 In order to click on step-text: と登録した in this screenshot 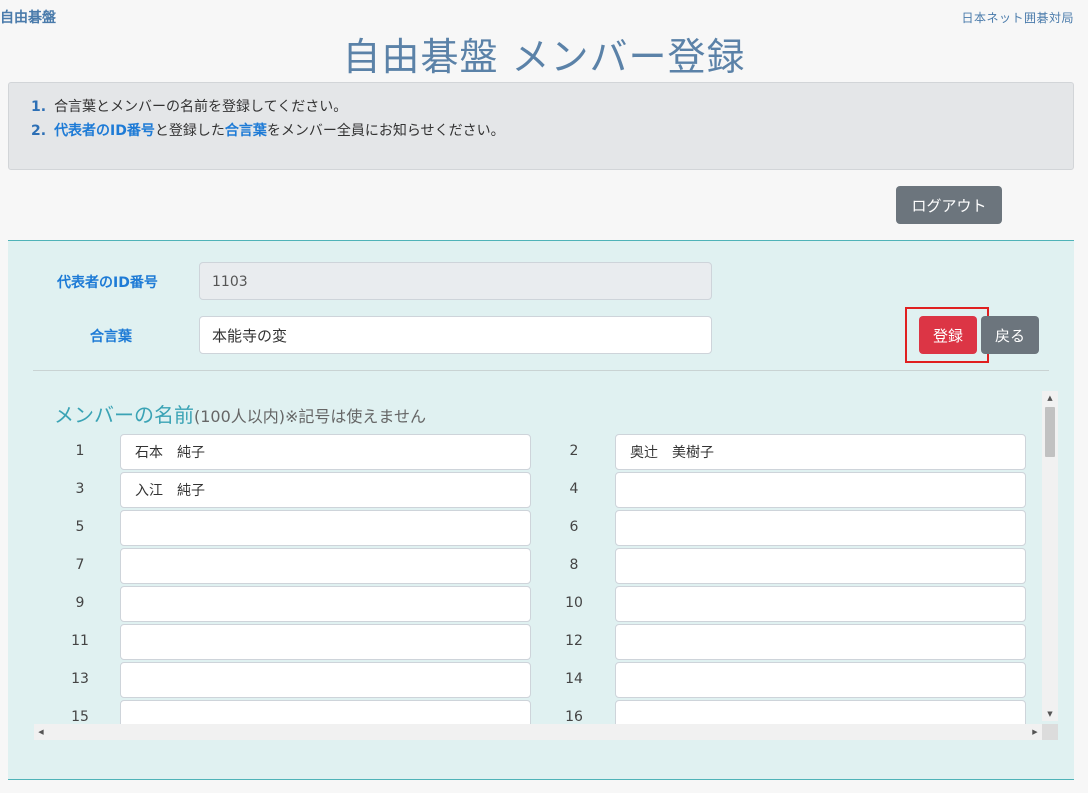, I will do `click(189, 131)`.